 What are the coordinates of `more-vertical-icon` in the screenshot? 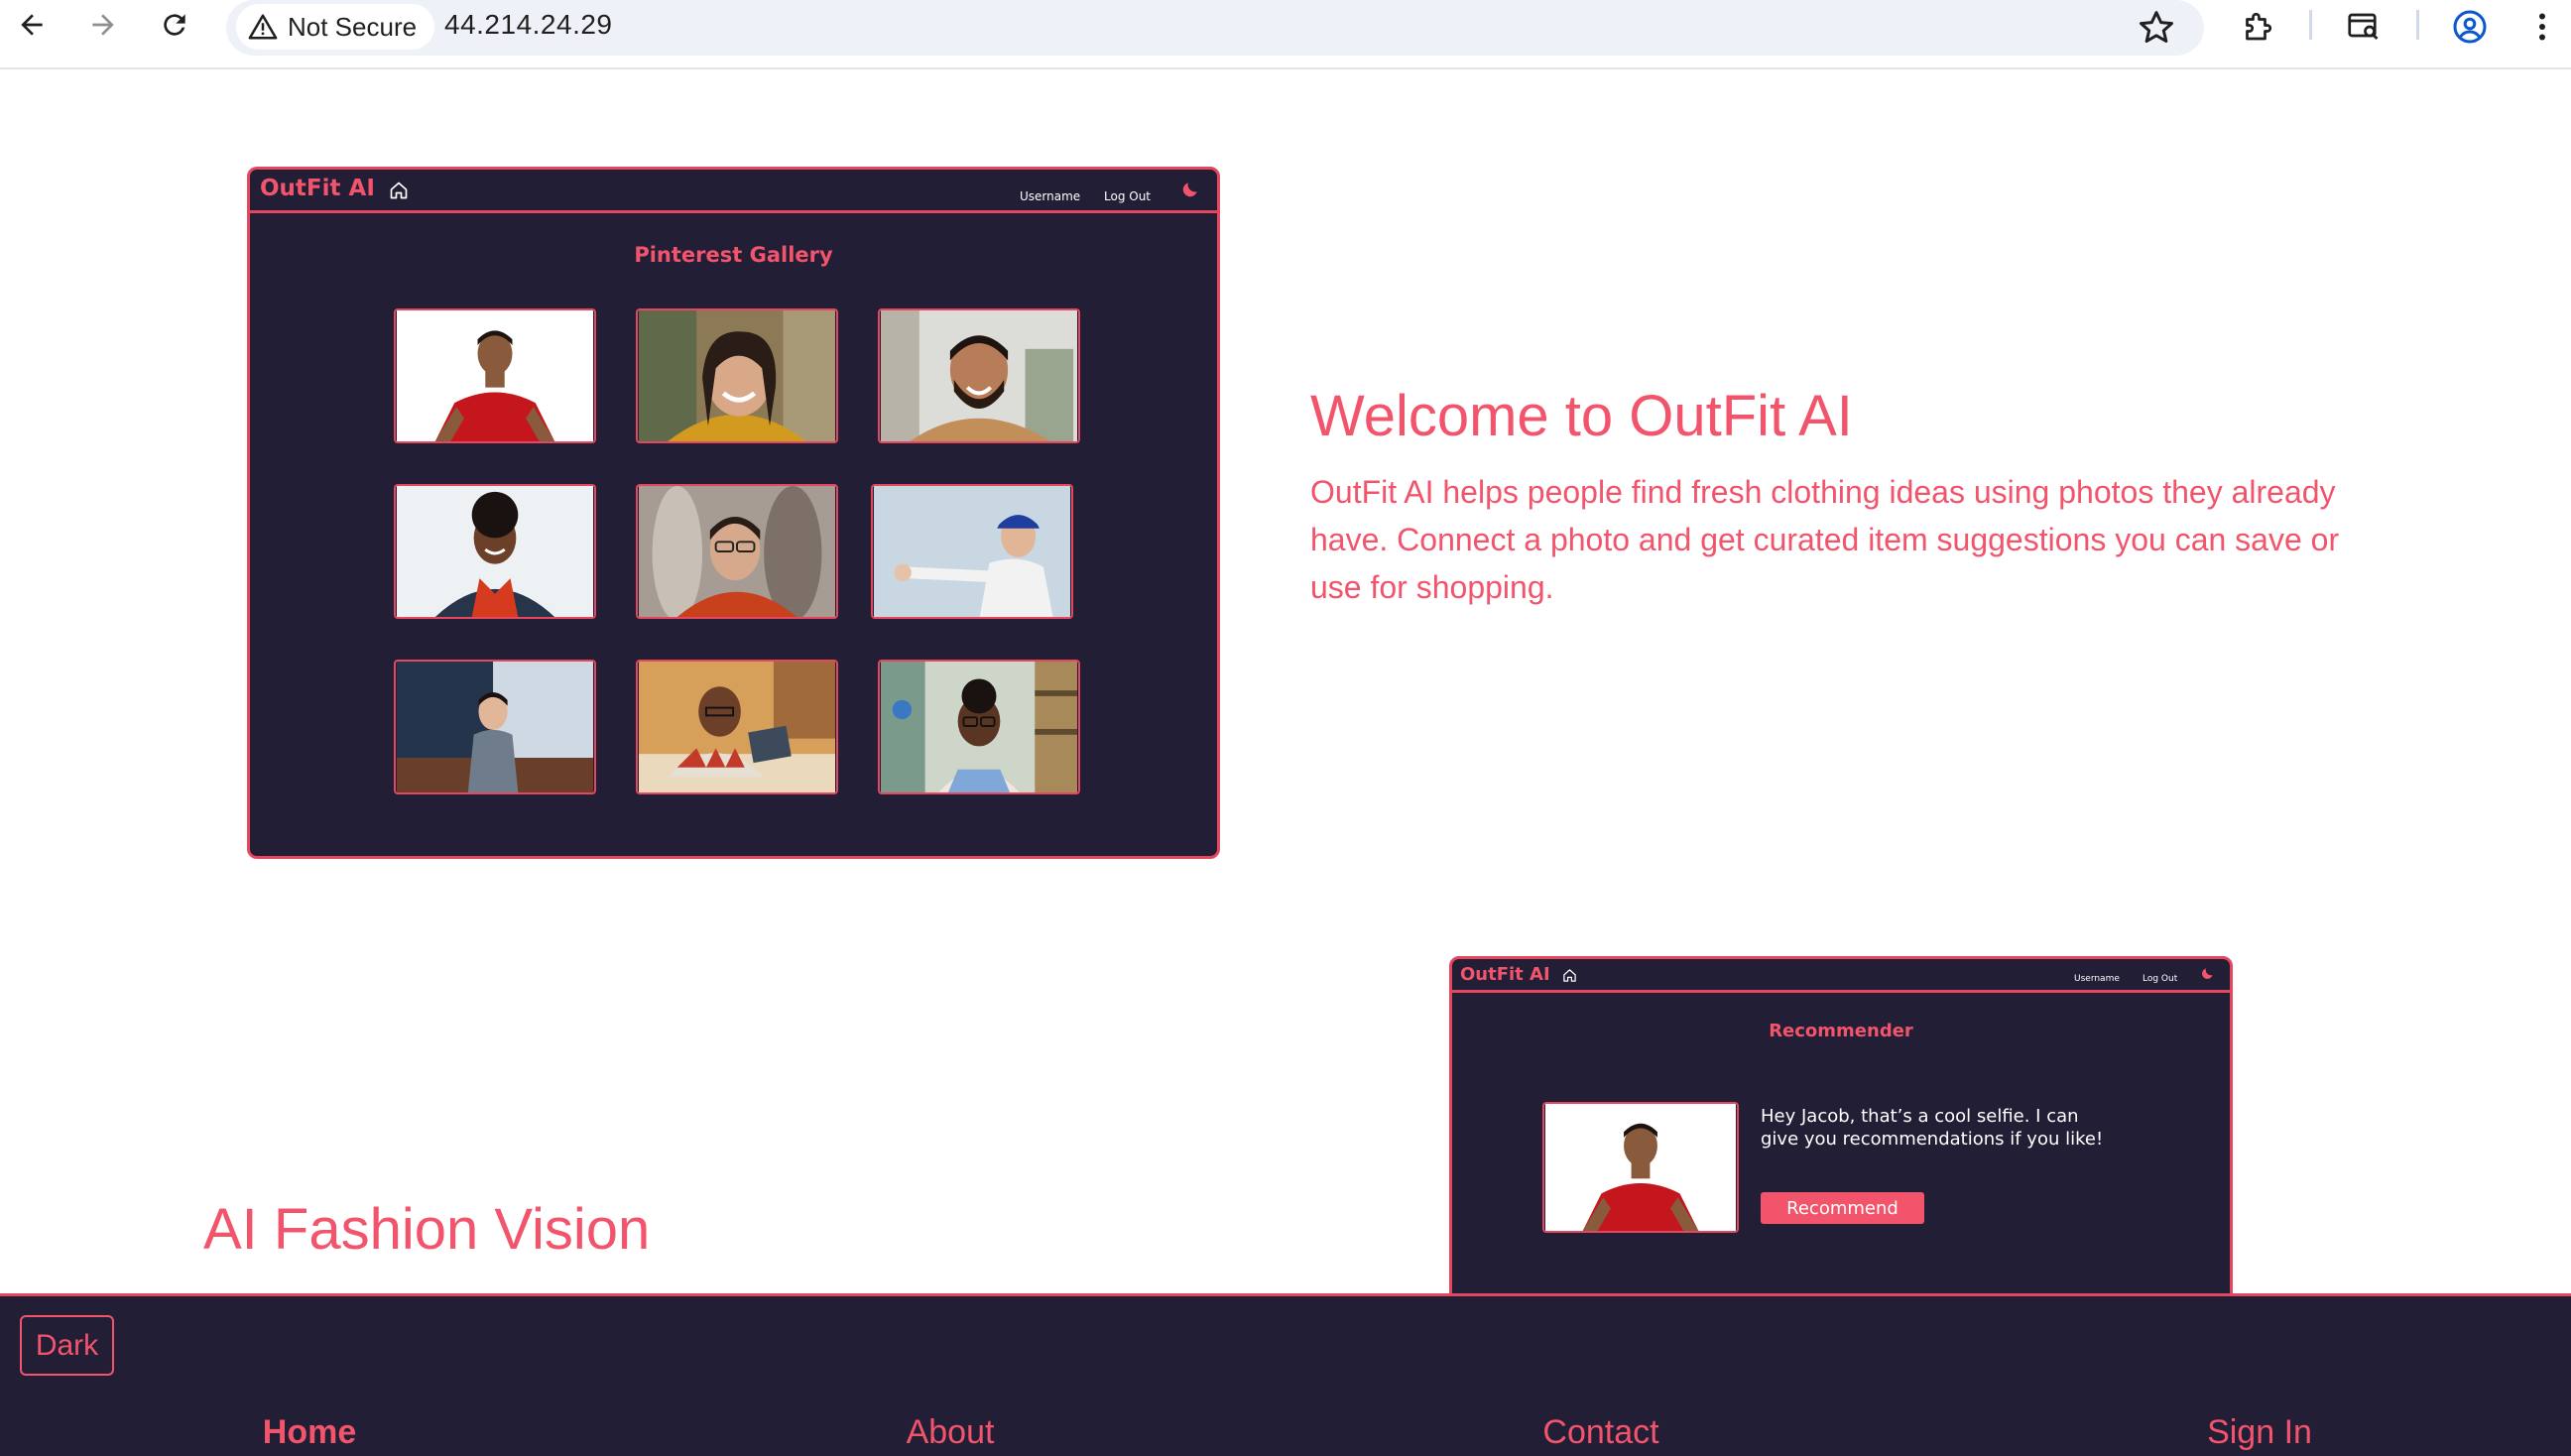 It's located at (2542, 27).